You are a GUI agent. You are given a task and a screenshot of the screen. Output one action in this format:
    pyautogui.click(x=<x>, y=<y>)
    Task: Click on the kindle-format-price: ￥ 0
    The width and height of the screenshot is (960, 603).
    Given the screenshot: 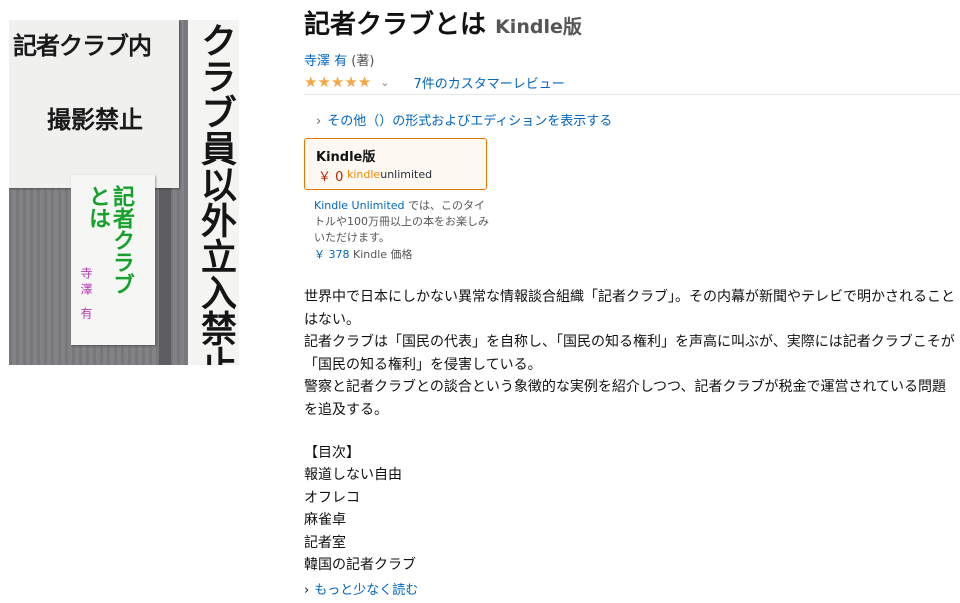 What is the action you would take?
    pyautogui.click(x=331, y=177)
    